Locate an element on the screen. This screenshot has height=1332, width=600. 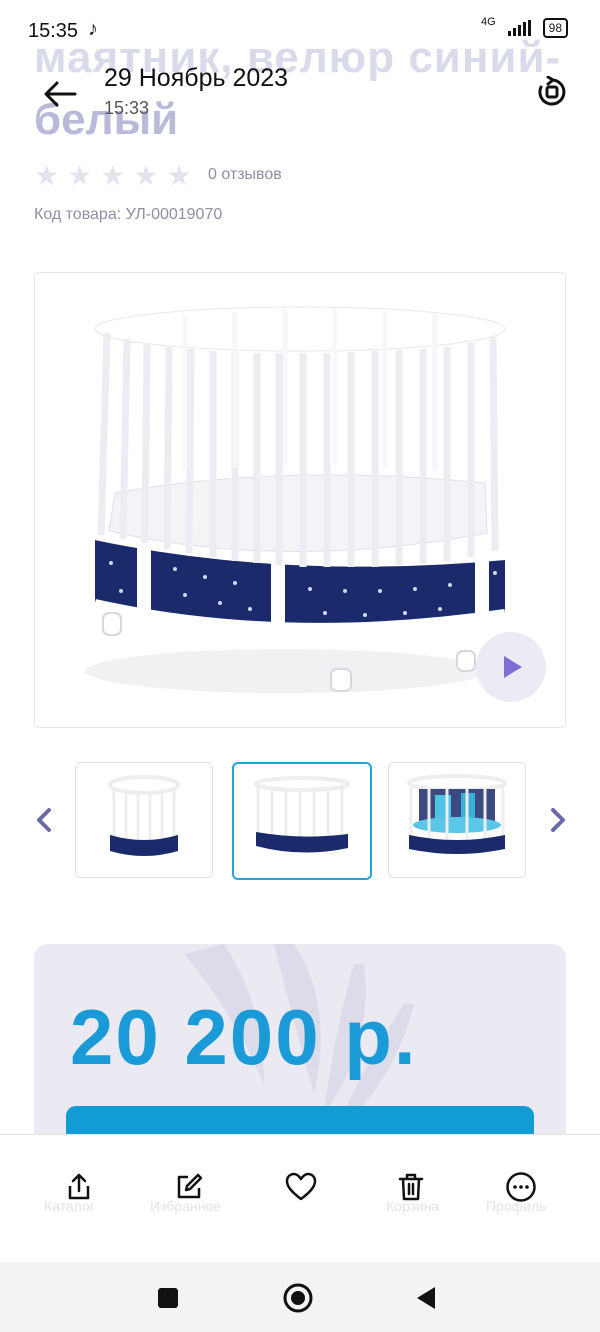
trash-icon is located at coordinates (411, 1187).